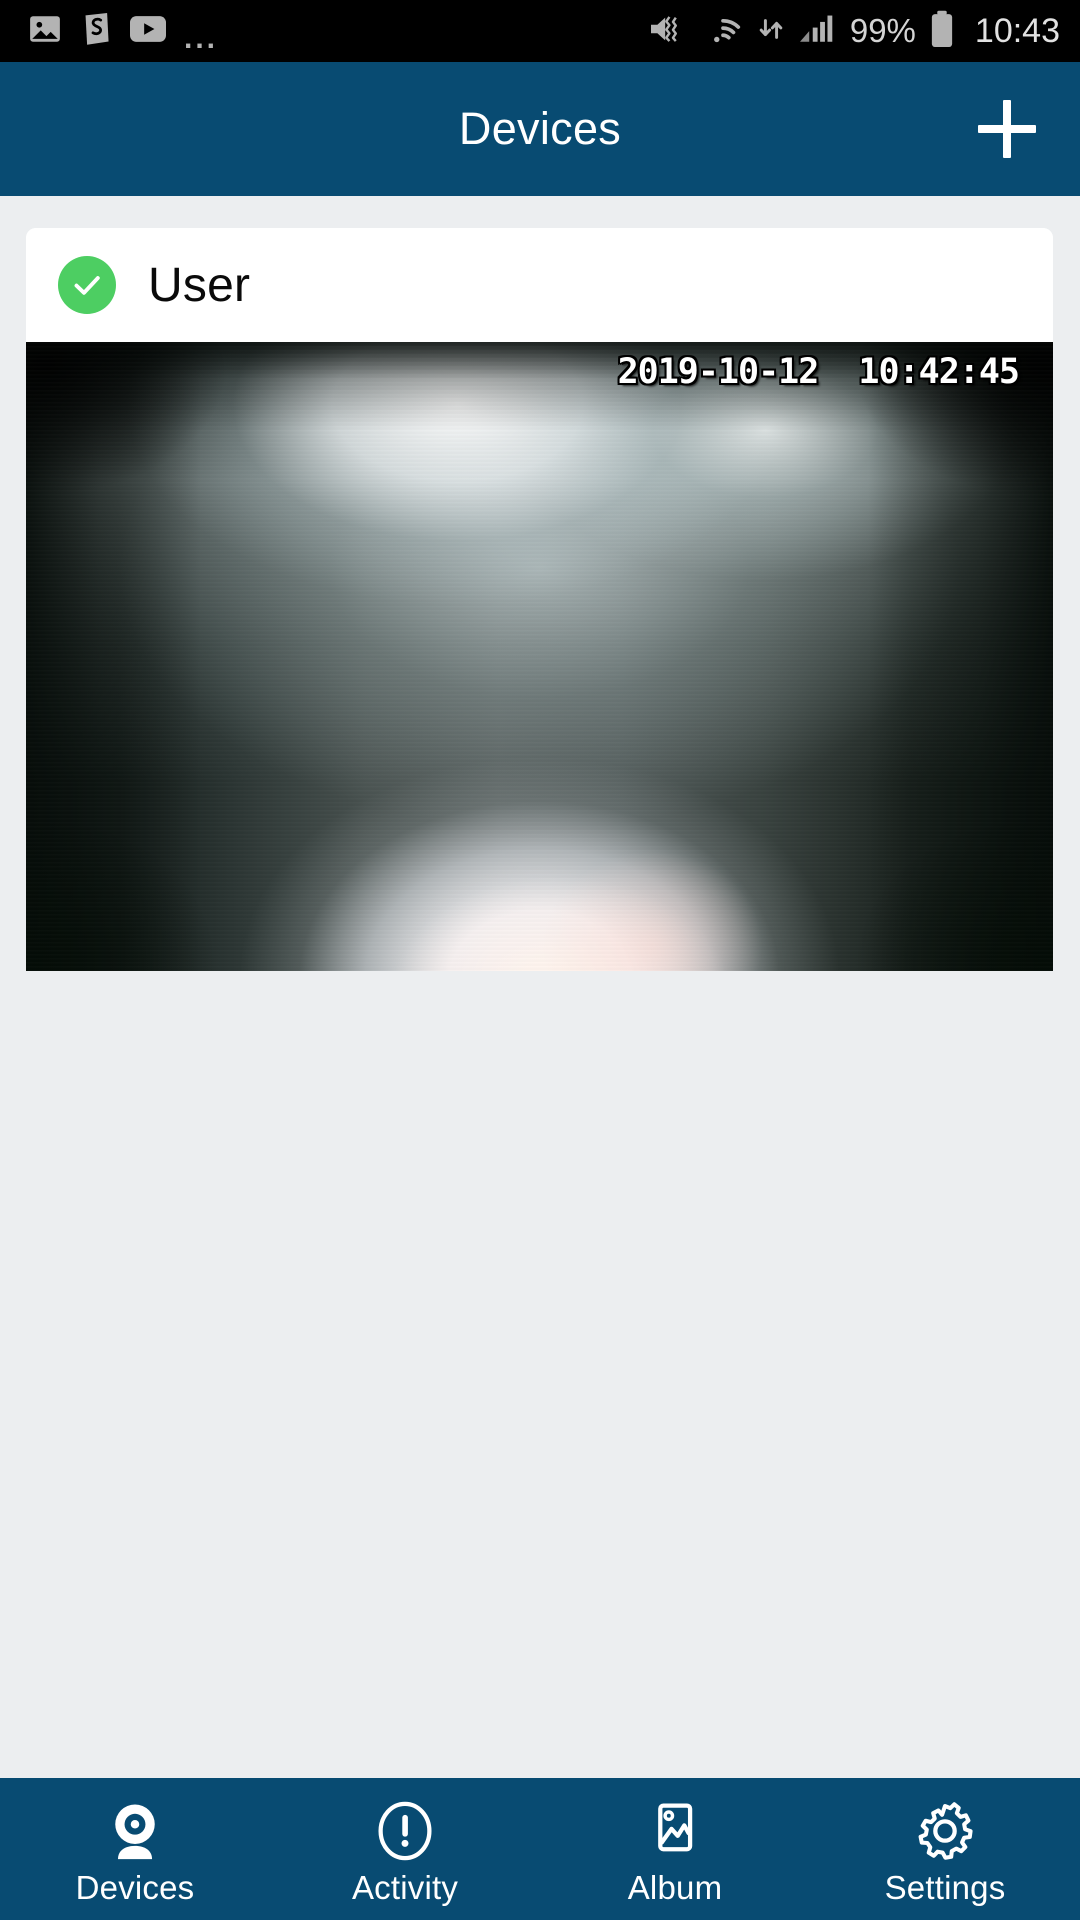  I want to click on wifi-icon, so click(723, 31).